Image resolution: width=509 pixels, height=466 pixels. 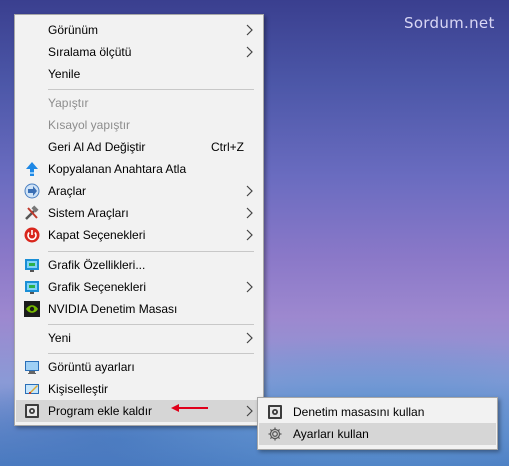 I want to click on hammer-wrench-icon, so click(x=32, y=213).